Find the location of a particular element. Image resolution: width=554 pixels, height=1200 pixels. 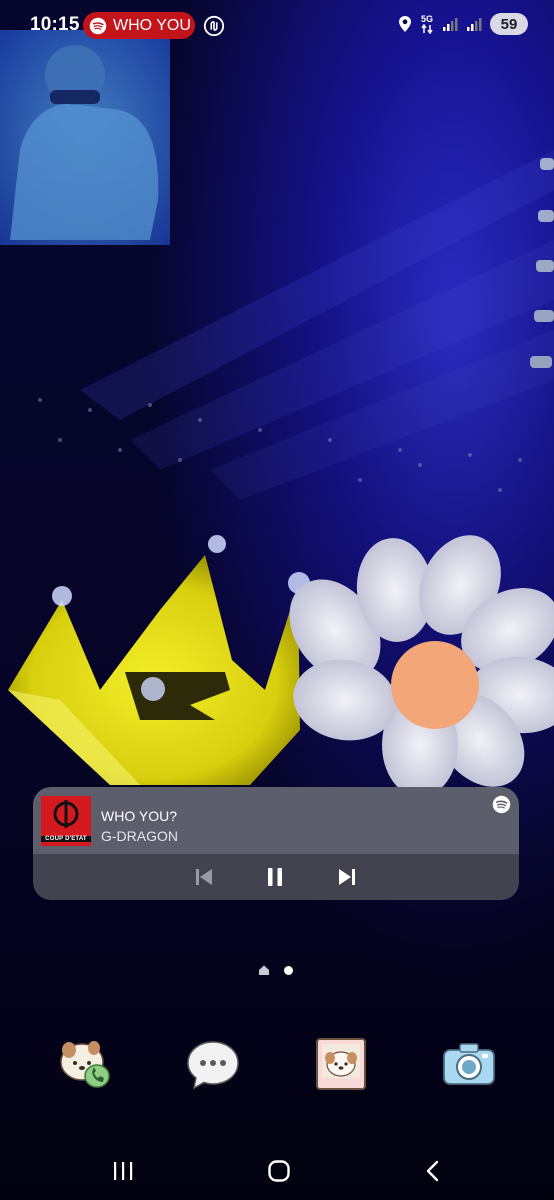

gallery-app is located at coordinates (341, 1065).